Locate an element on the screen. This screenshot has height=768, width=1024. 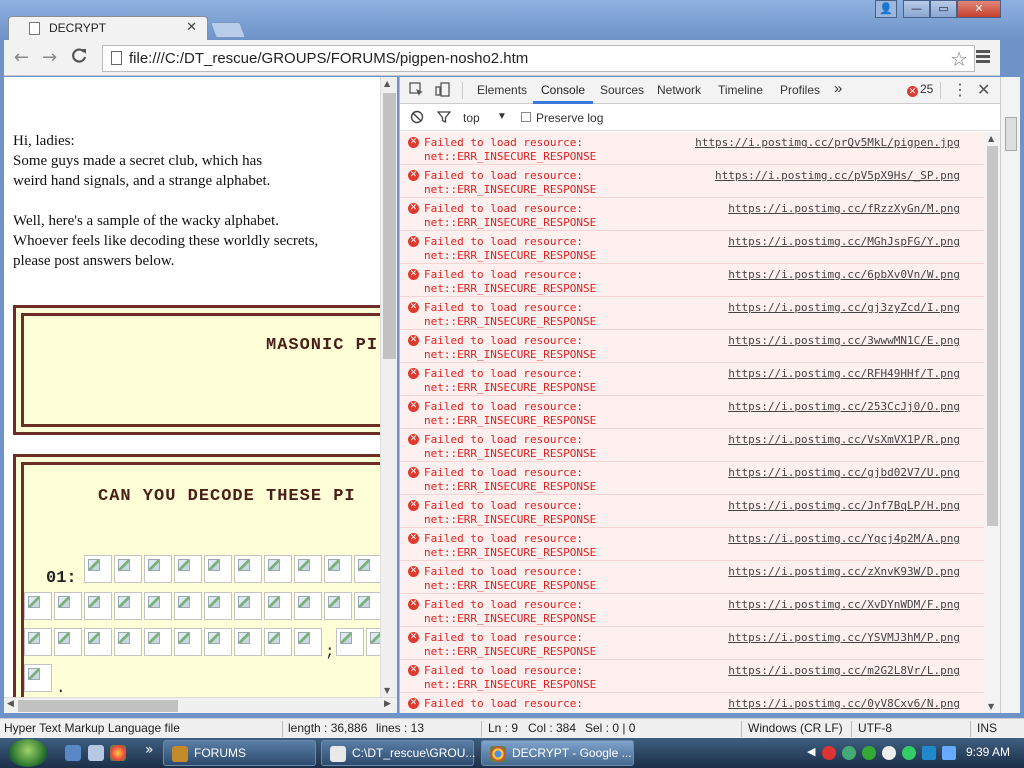
taskbar-item-forums: FORUMS is located at coordinates (239, 753).